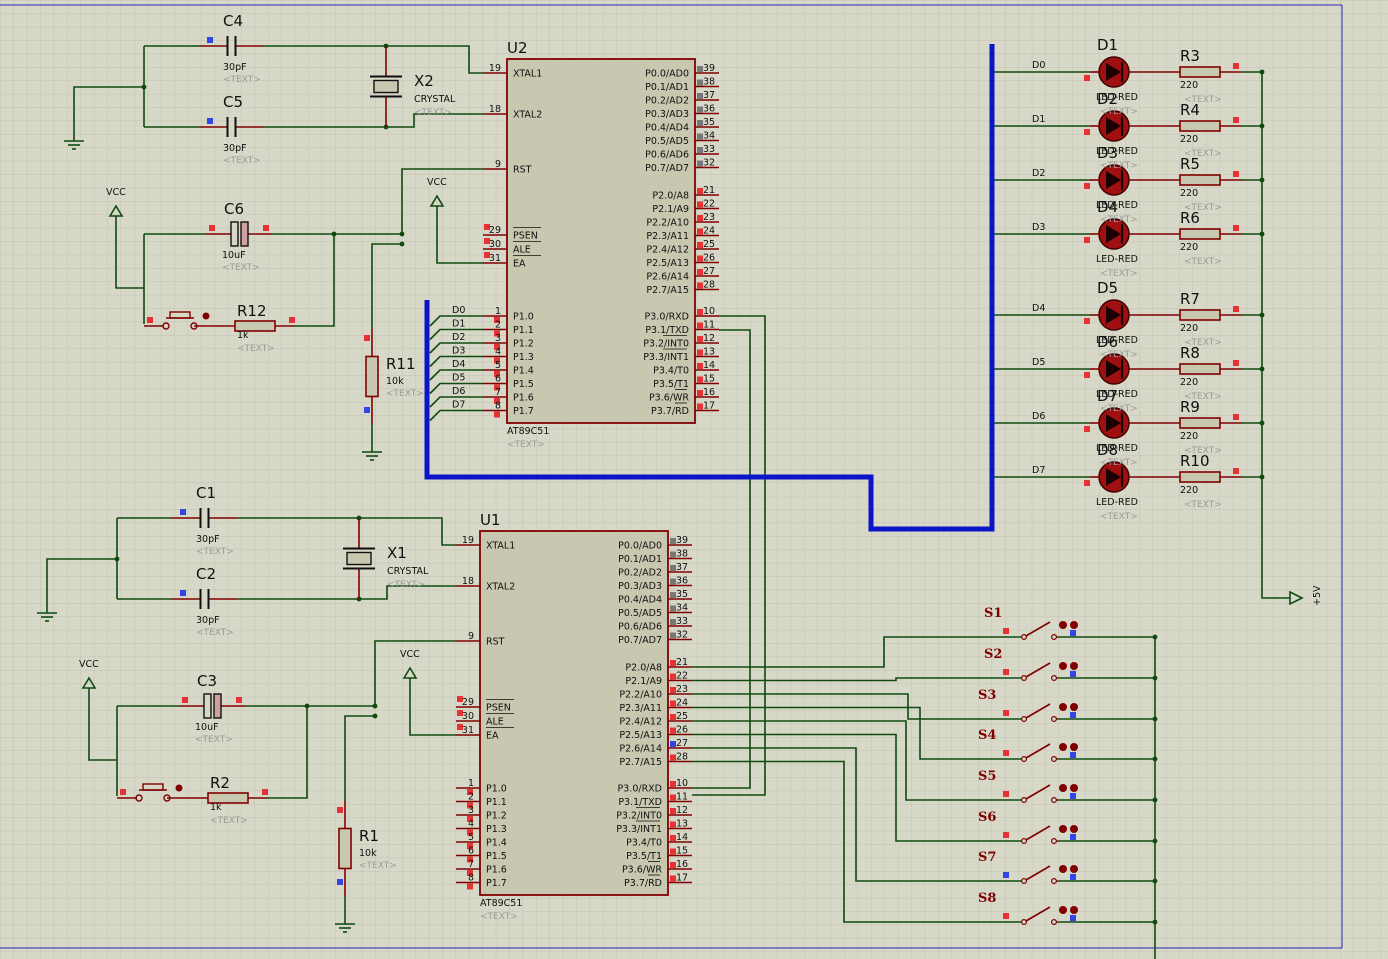  Describe the element at coordinates (1190, 56) in the screenshot. I see `resistor-ref: R3` at that location.